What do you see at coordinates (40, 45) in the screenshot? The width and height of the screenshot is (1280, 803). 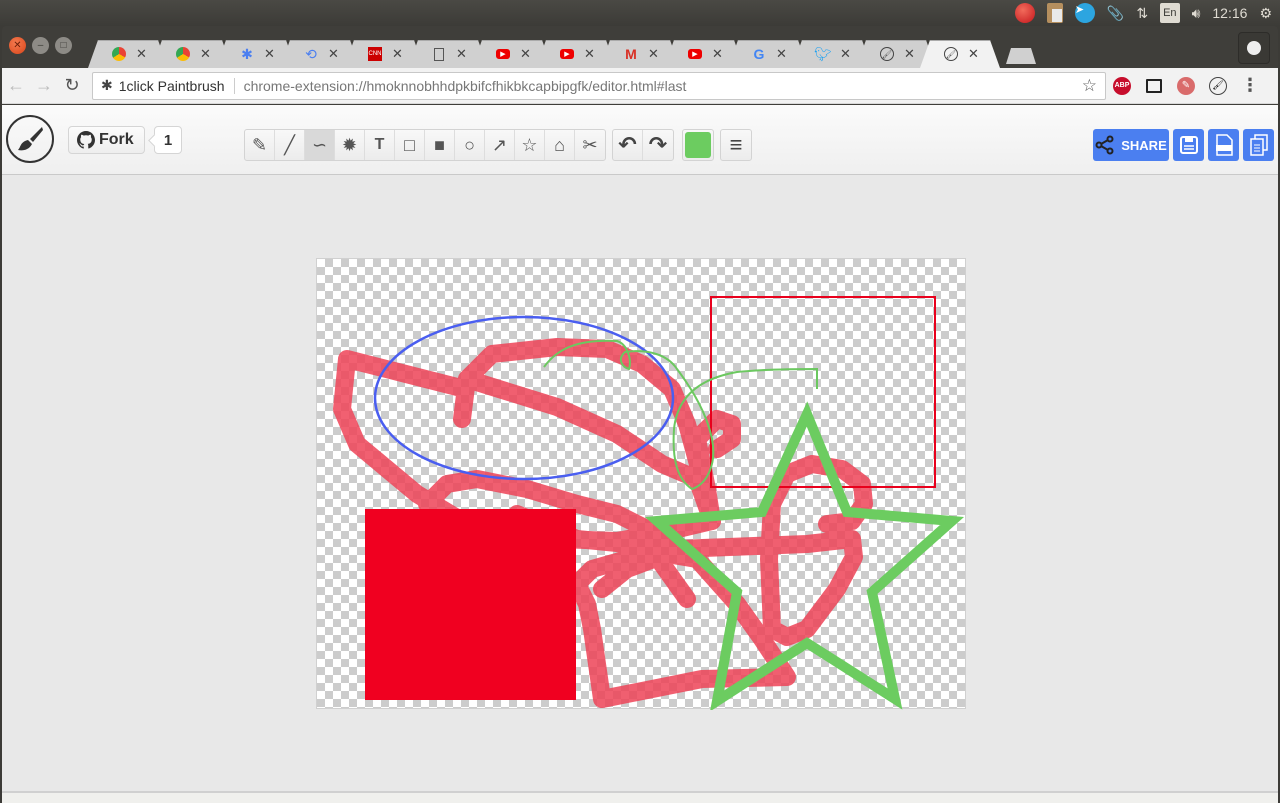 I see `window-minimize-button: –` at bounding box center [40, 45].